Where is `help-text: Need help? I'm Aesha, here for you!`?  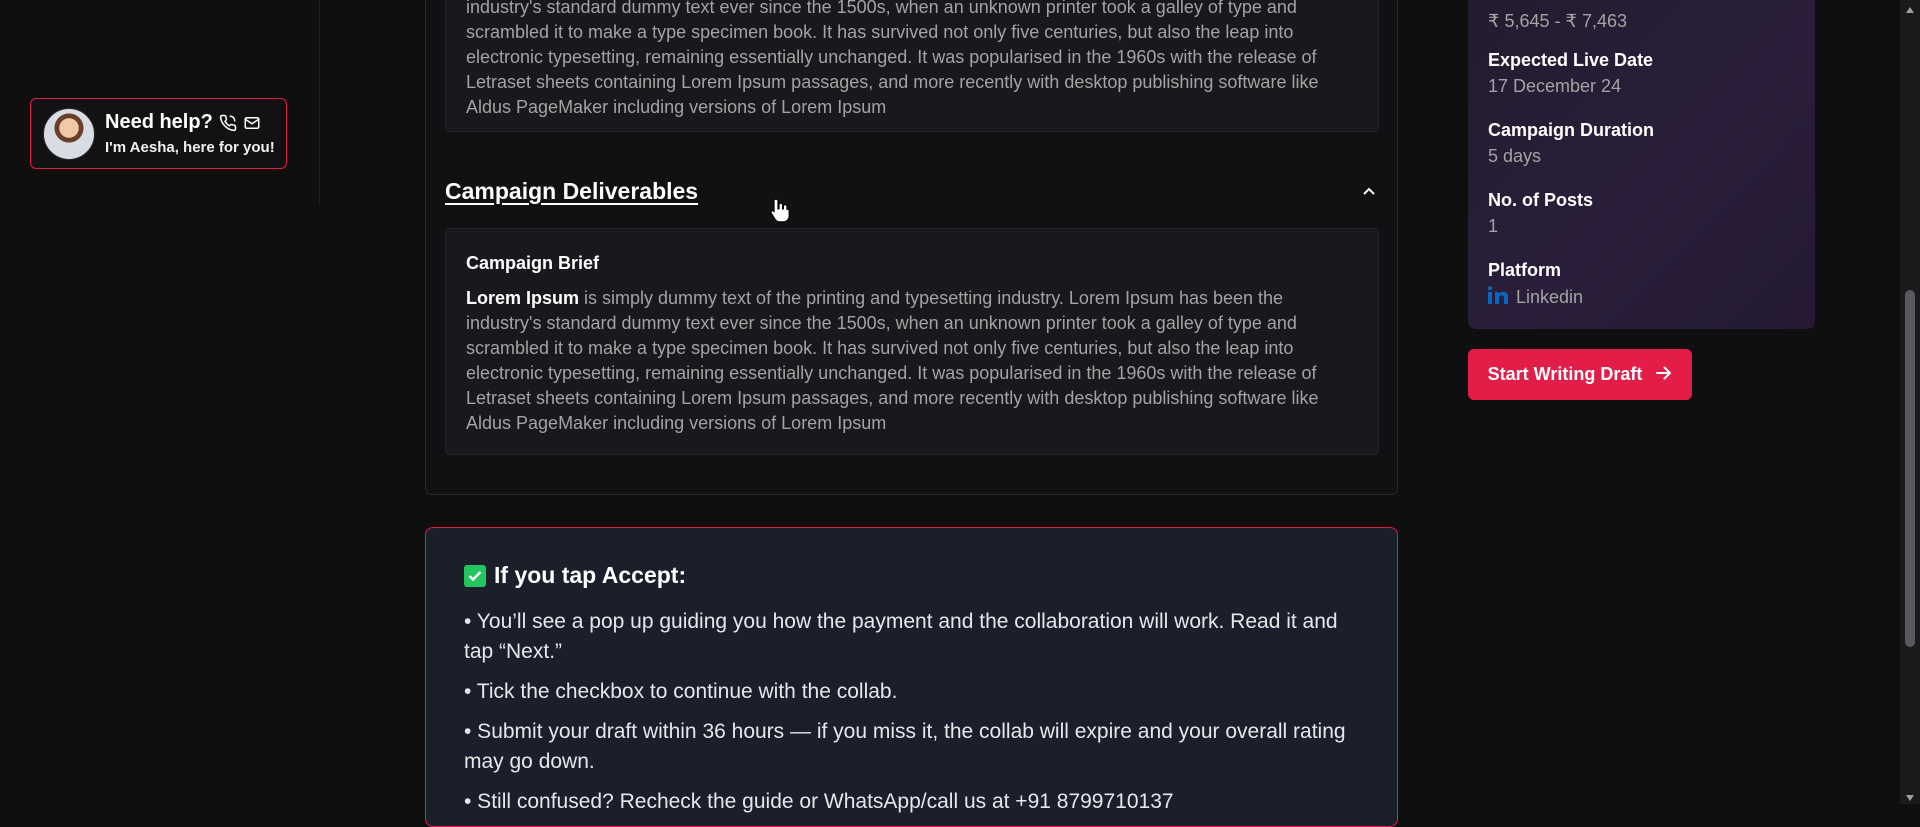
help-text: Need help? I'm Aesha, here for you! is located at coordinates (190, 133).